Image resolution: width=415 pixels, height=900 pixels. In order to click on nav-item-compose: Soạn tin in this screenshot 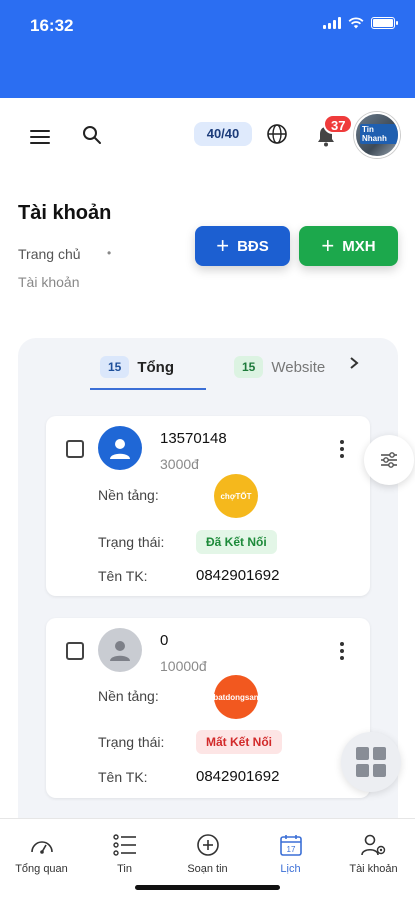, I will do `click(207, 853)`.